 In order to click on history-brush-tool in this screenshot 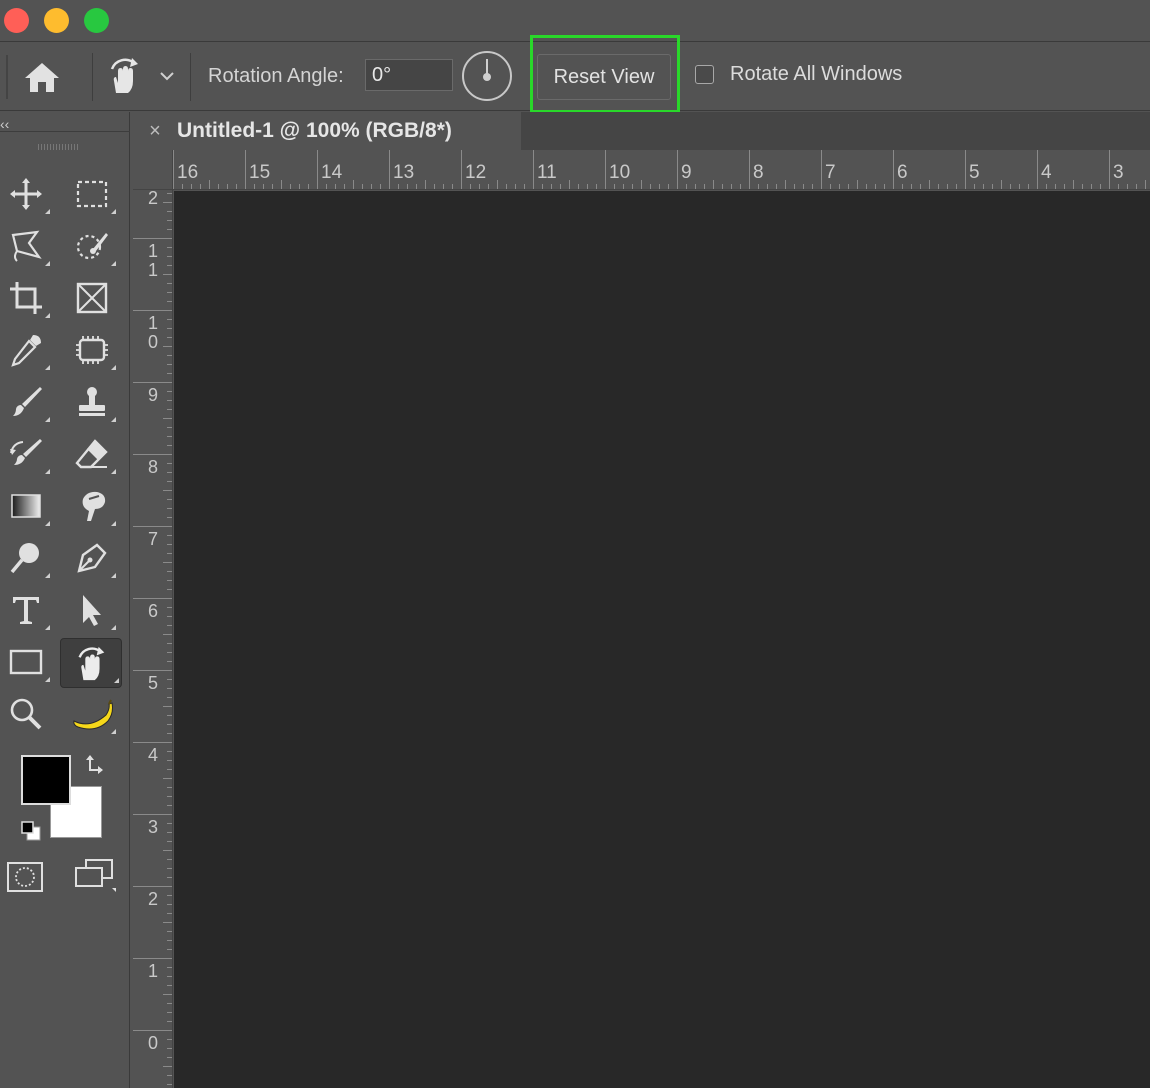, I will do `click(26, 454)`.